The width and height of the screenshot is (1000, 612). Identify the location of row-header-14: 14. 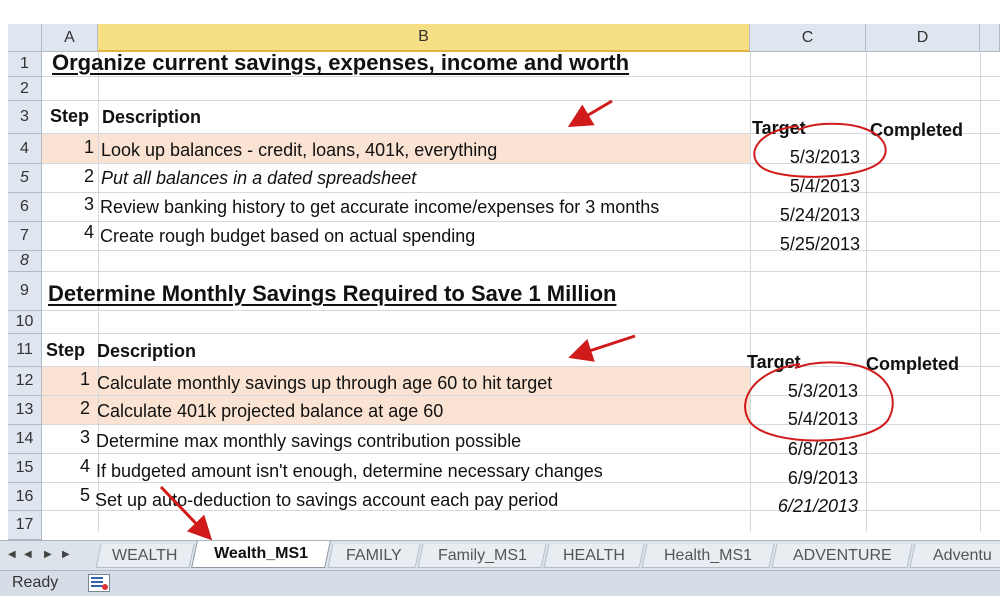
(25, 439).